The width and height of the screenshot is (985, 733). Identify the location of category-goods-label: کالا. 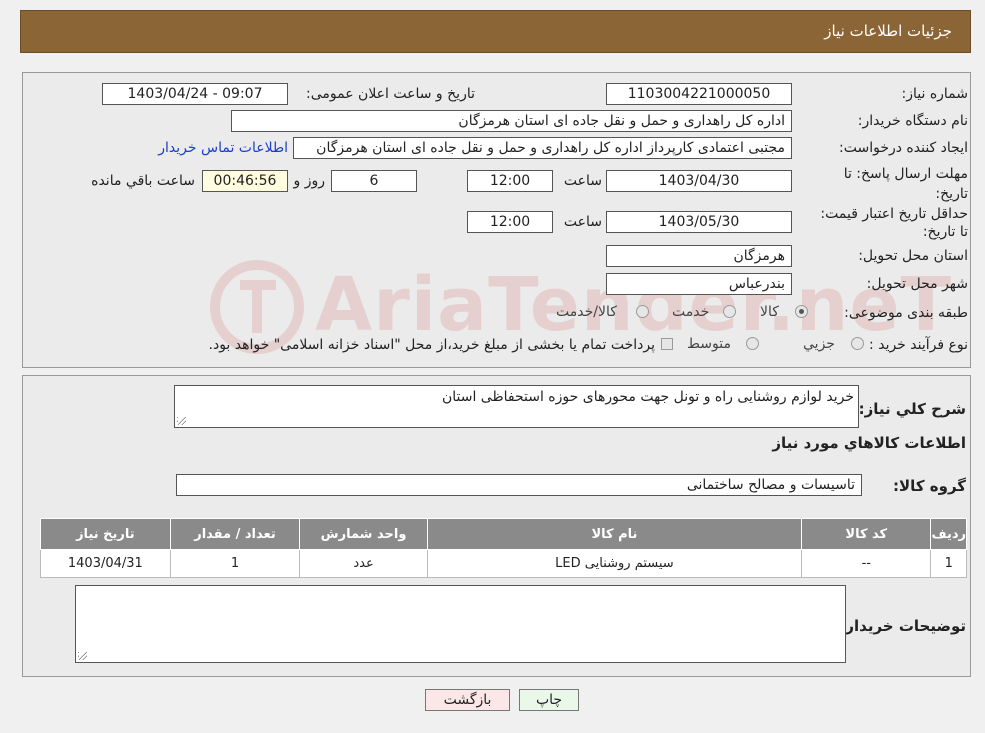
(769, 312).